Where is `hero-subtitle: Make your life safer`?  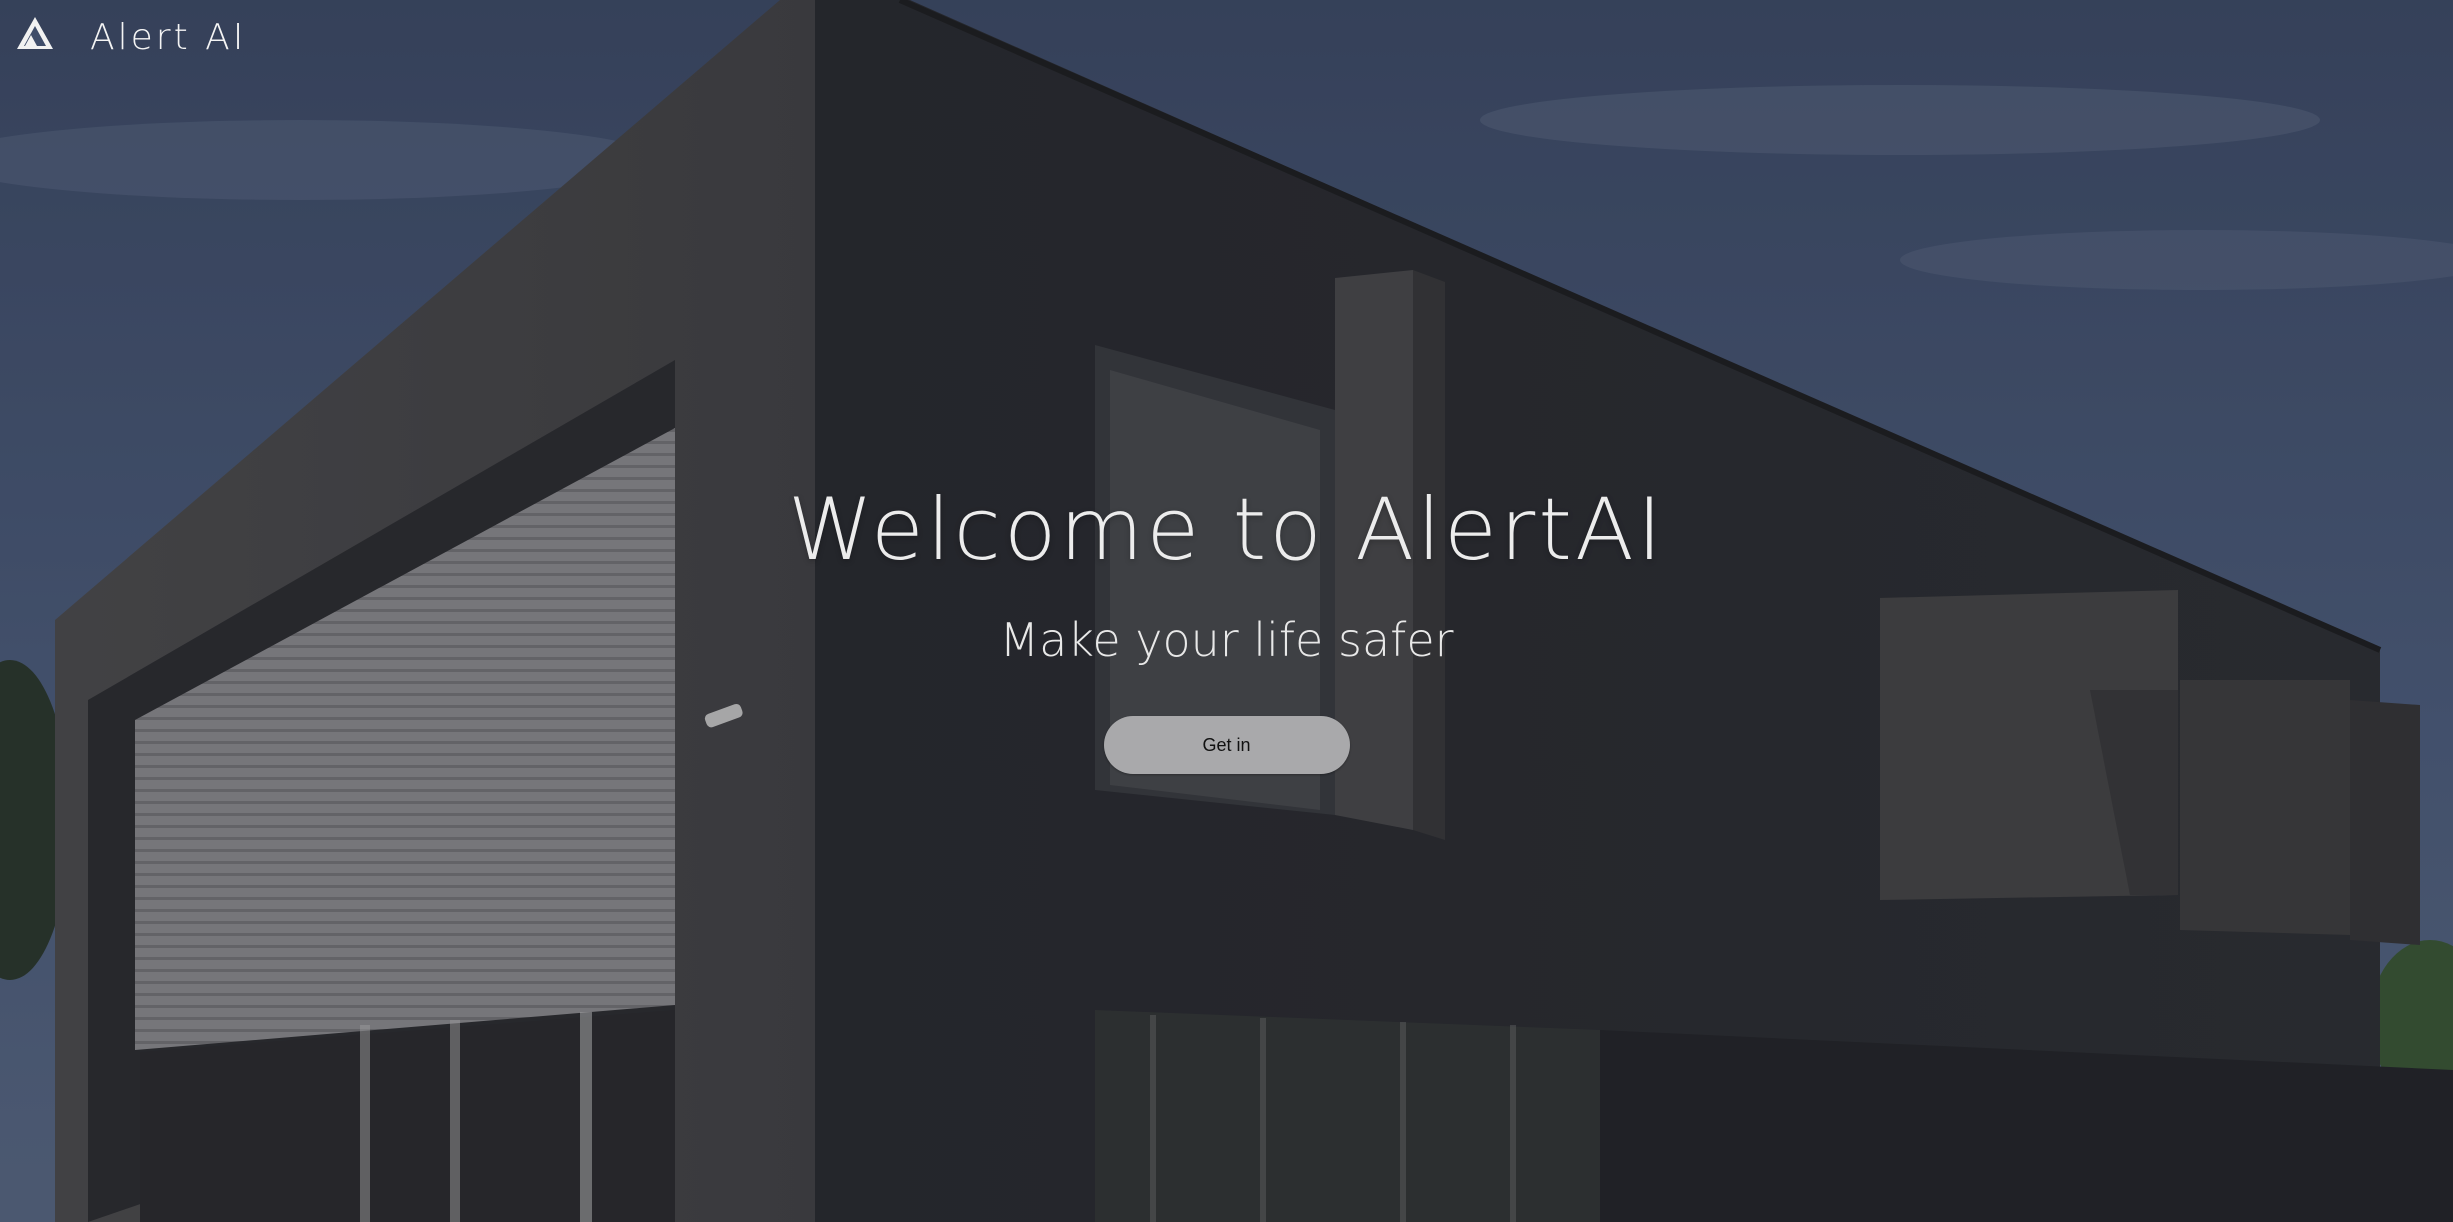 hero-subtitle: Make your life safer is located at coordinates (1226, 640).